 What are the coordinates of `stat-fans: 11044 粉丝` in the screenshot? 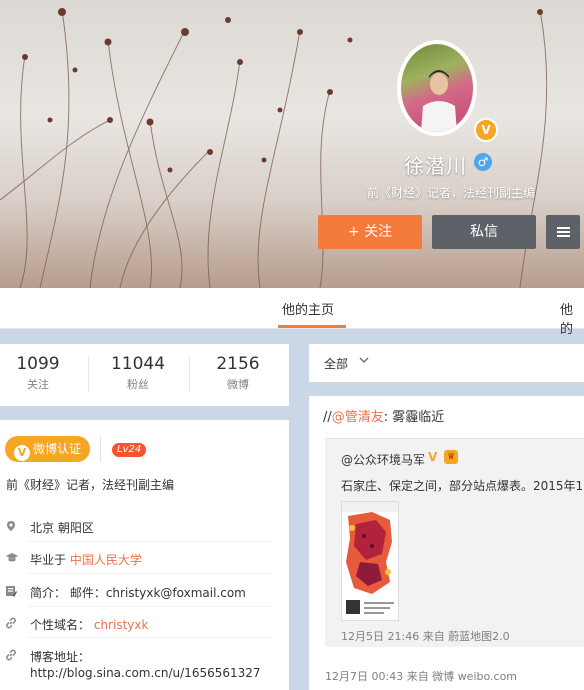 It's located at (138, 373).